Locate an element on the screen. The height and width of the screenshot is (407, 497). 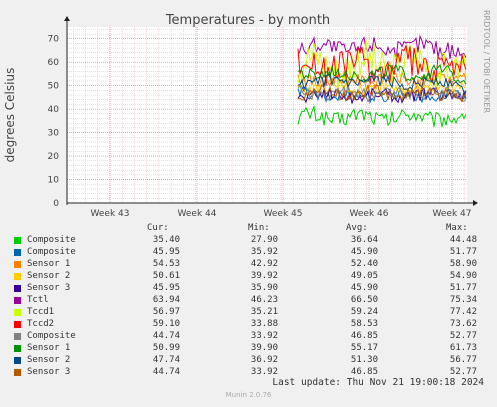
y-tick-label: 60 is located at coordinates (54, 63).